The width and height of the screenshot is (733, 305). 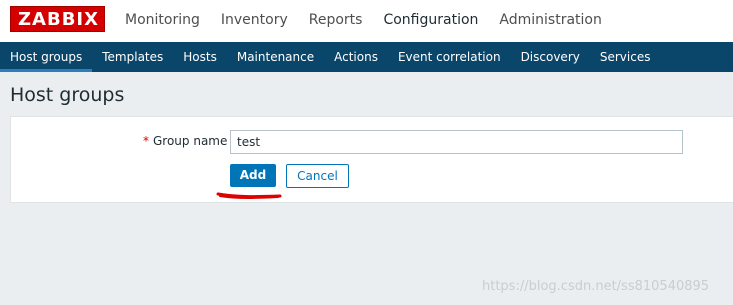 I want to click on sub-menu-actions: Actions, so click(x=356, y=57).